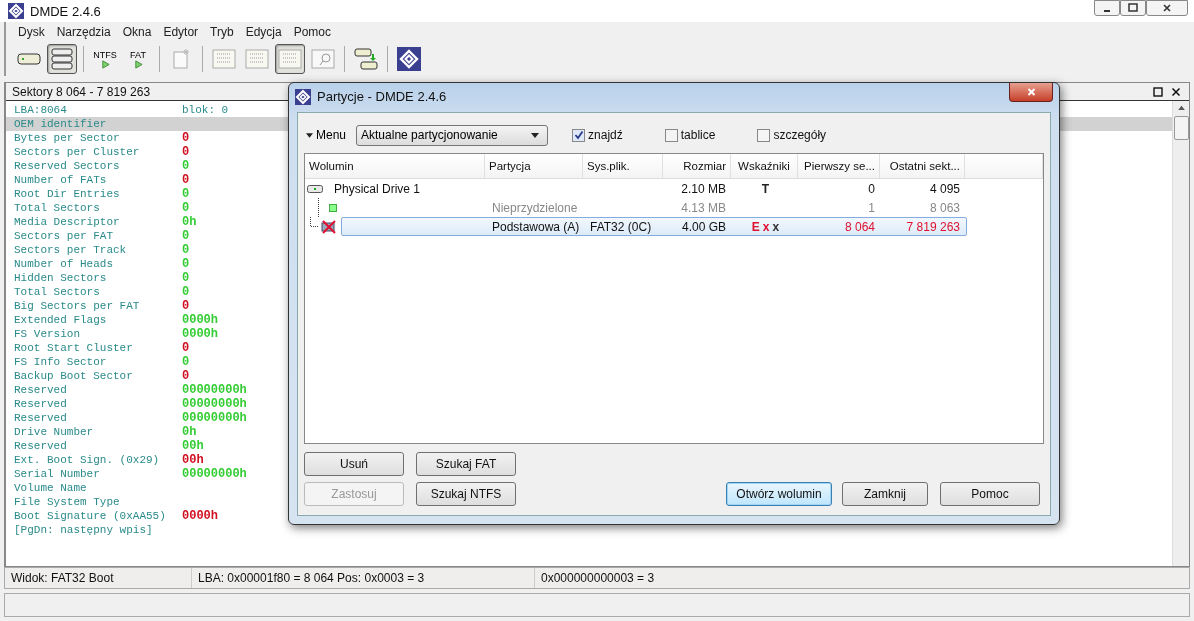 The height and width of the screenshot is (621, 1194). Describe the element at coordinates (597, 135) in the screenshot. I see `checkbox: znajdź` at that location.